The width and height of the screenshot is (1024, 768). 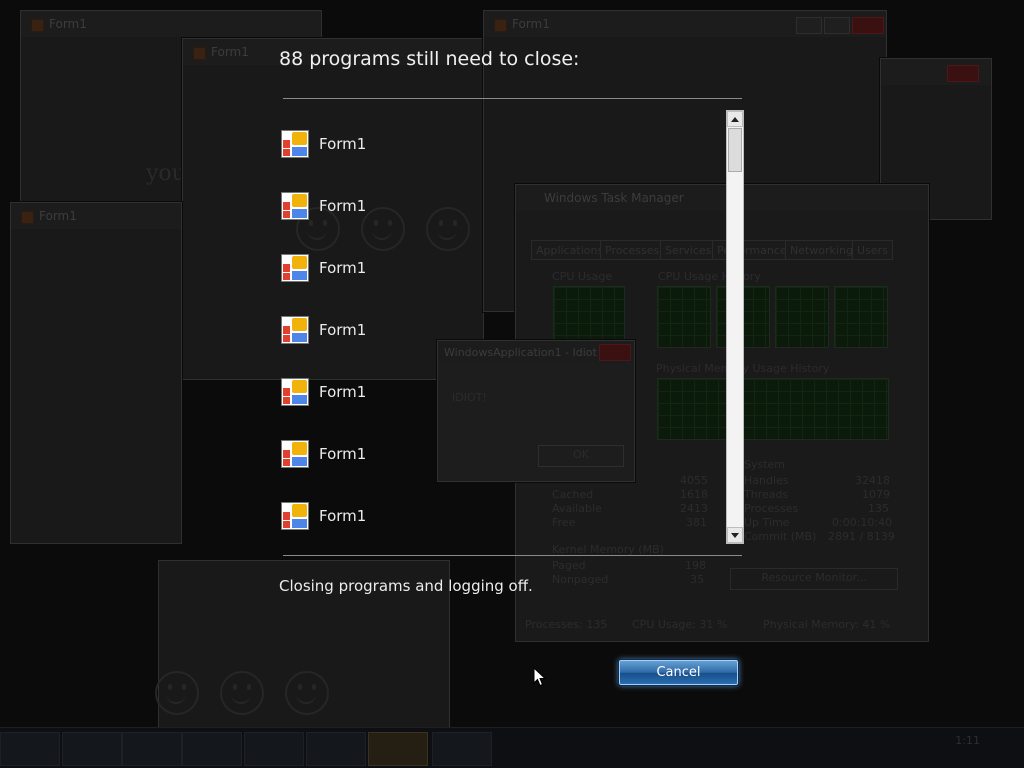 What do you see at coordinates (876, 494) in the screenshot?
I see `threads-value: 1079` at bounding box center [876, 494].